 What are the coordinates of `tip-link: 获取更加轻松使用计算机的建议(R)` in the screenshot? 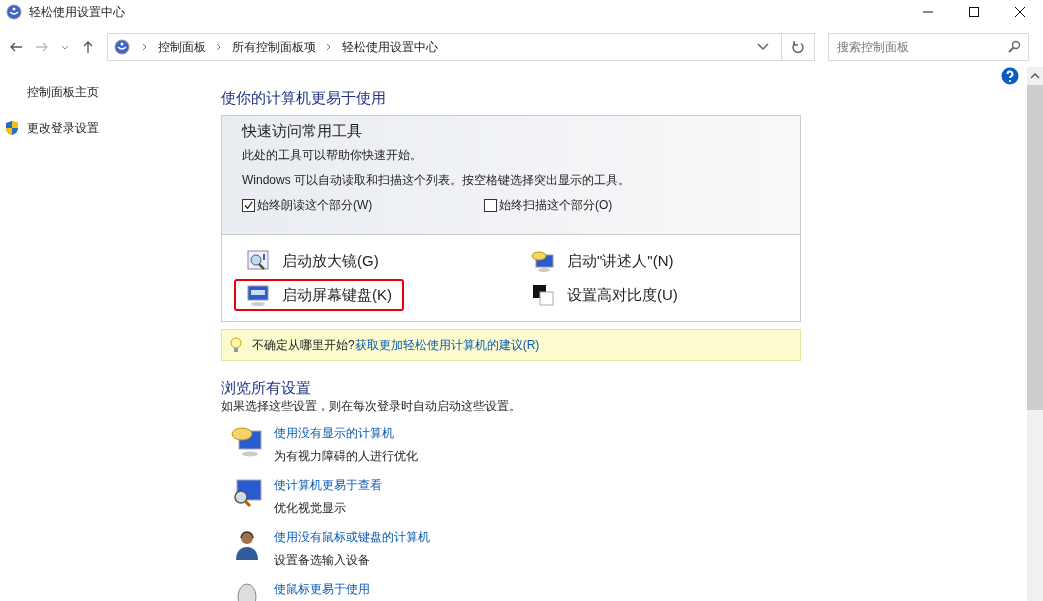 It's located at (447, 345).